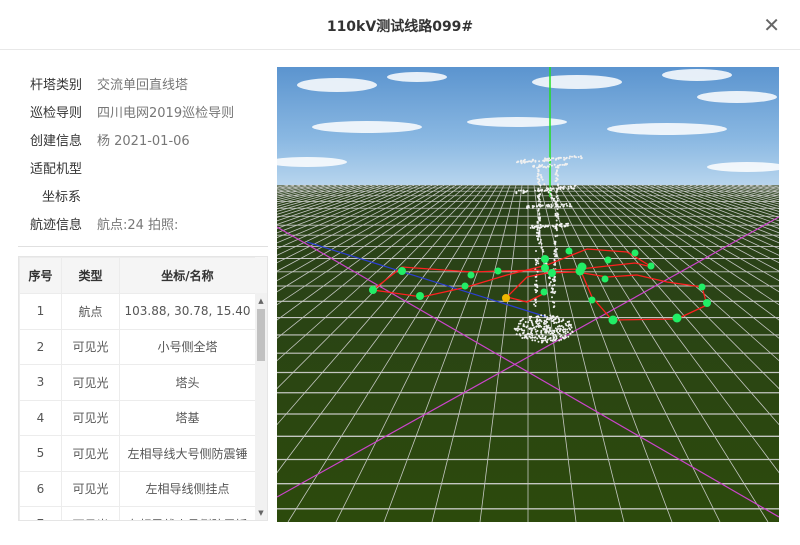 The image size is (800, 545). Describe the element at coordinates (40, 417) in the screenshot. I see `cell-index: 4` at that location.